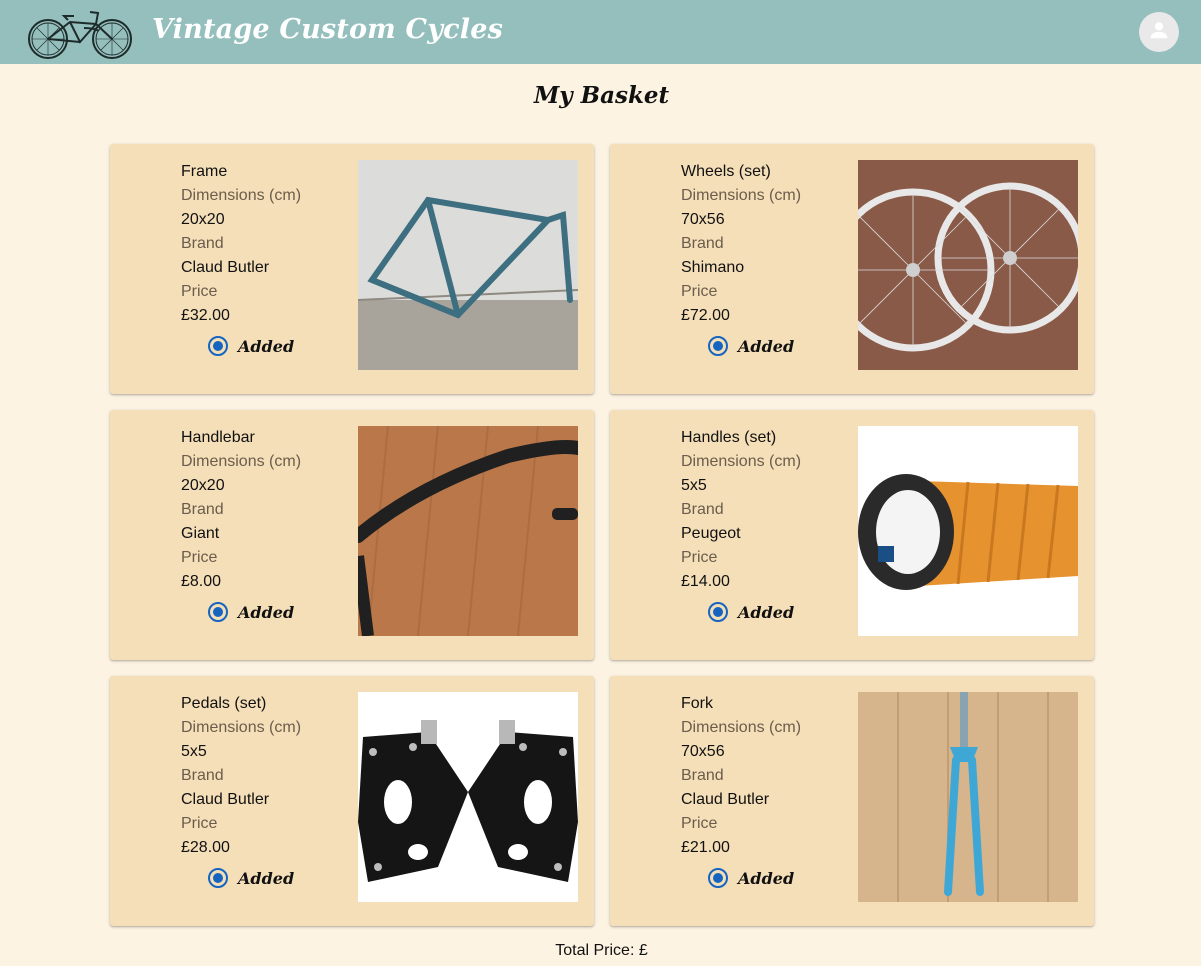  I want to click on item-price: £72.00, so click(705, 315).